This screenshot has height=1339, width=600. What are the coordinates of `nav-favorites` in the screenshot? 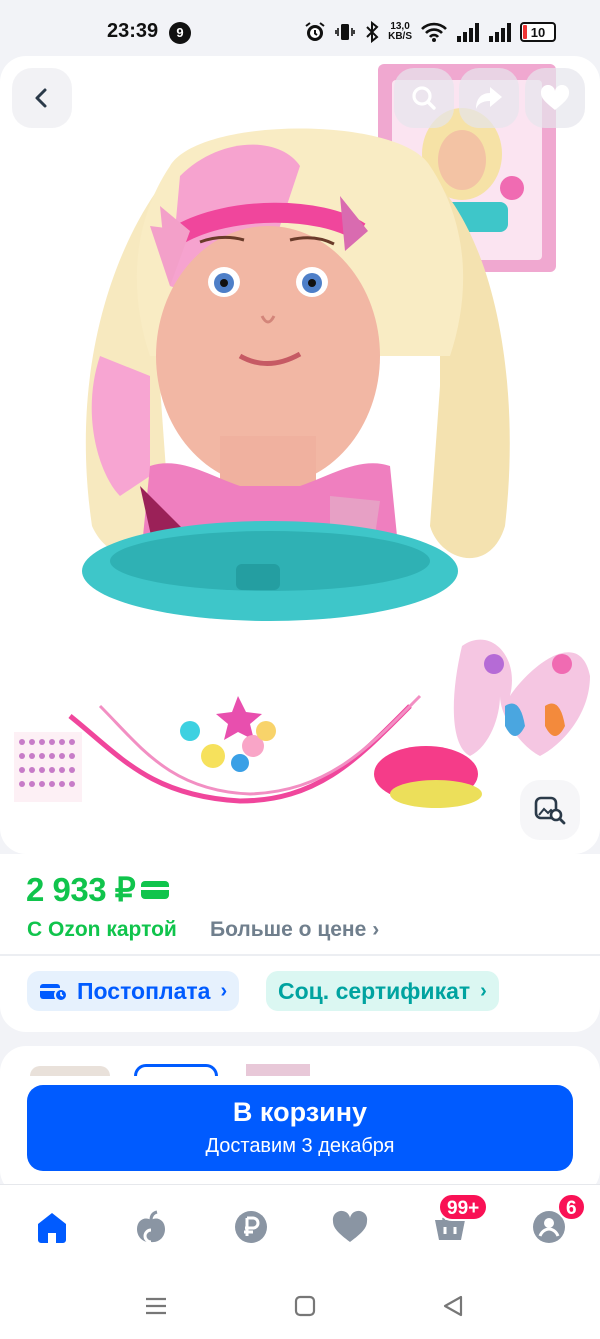 It's located at (350, 1227).